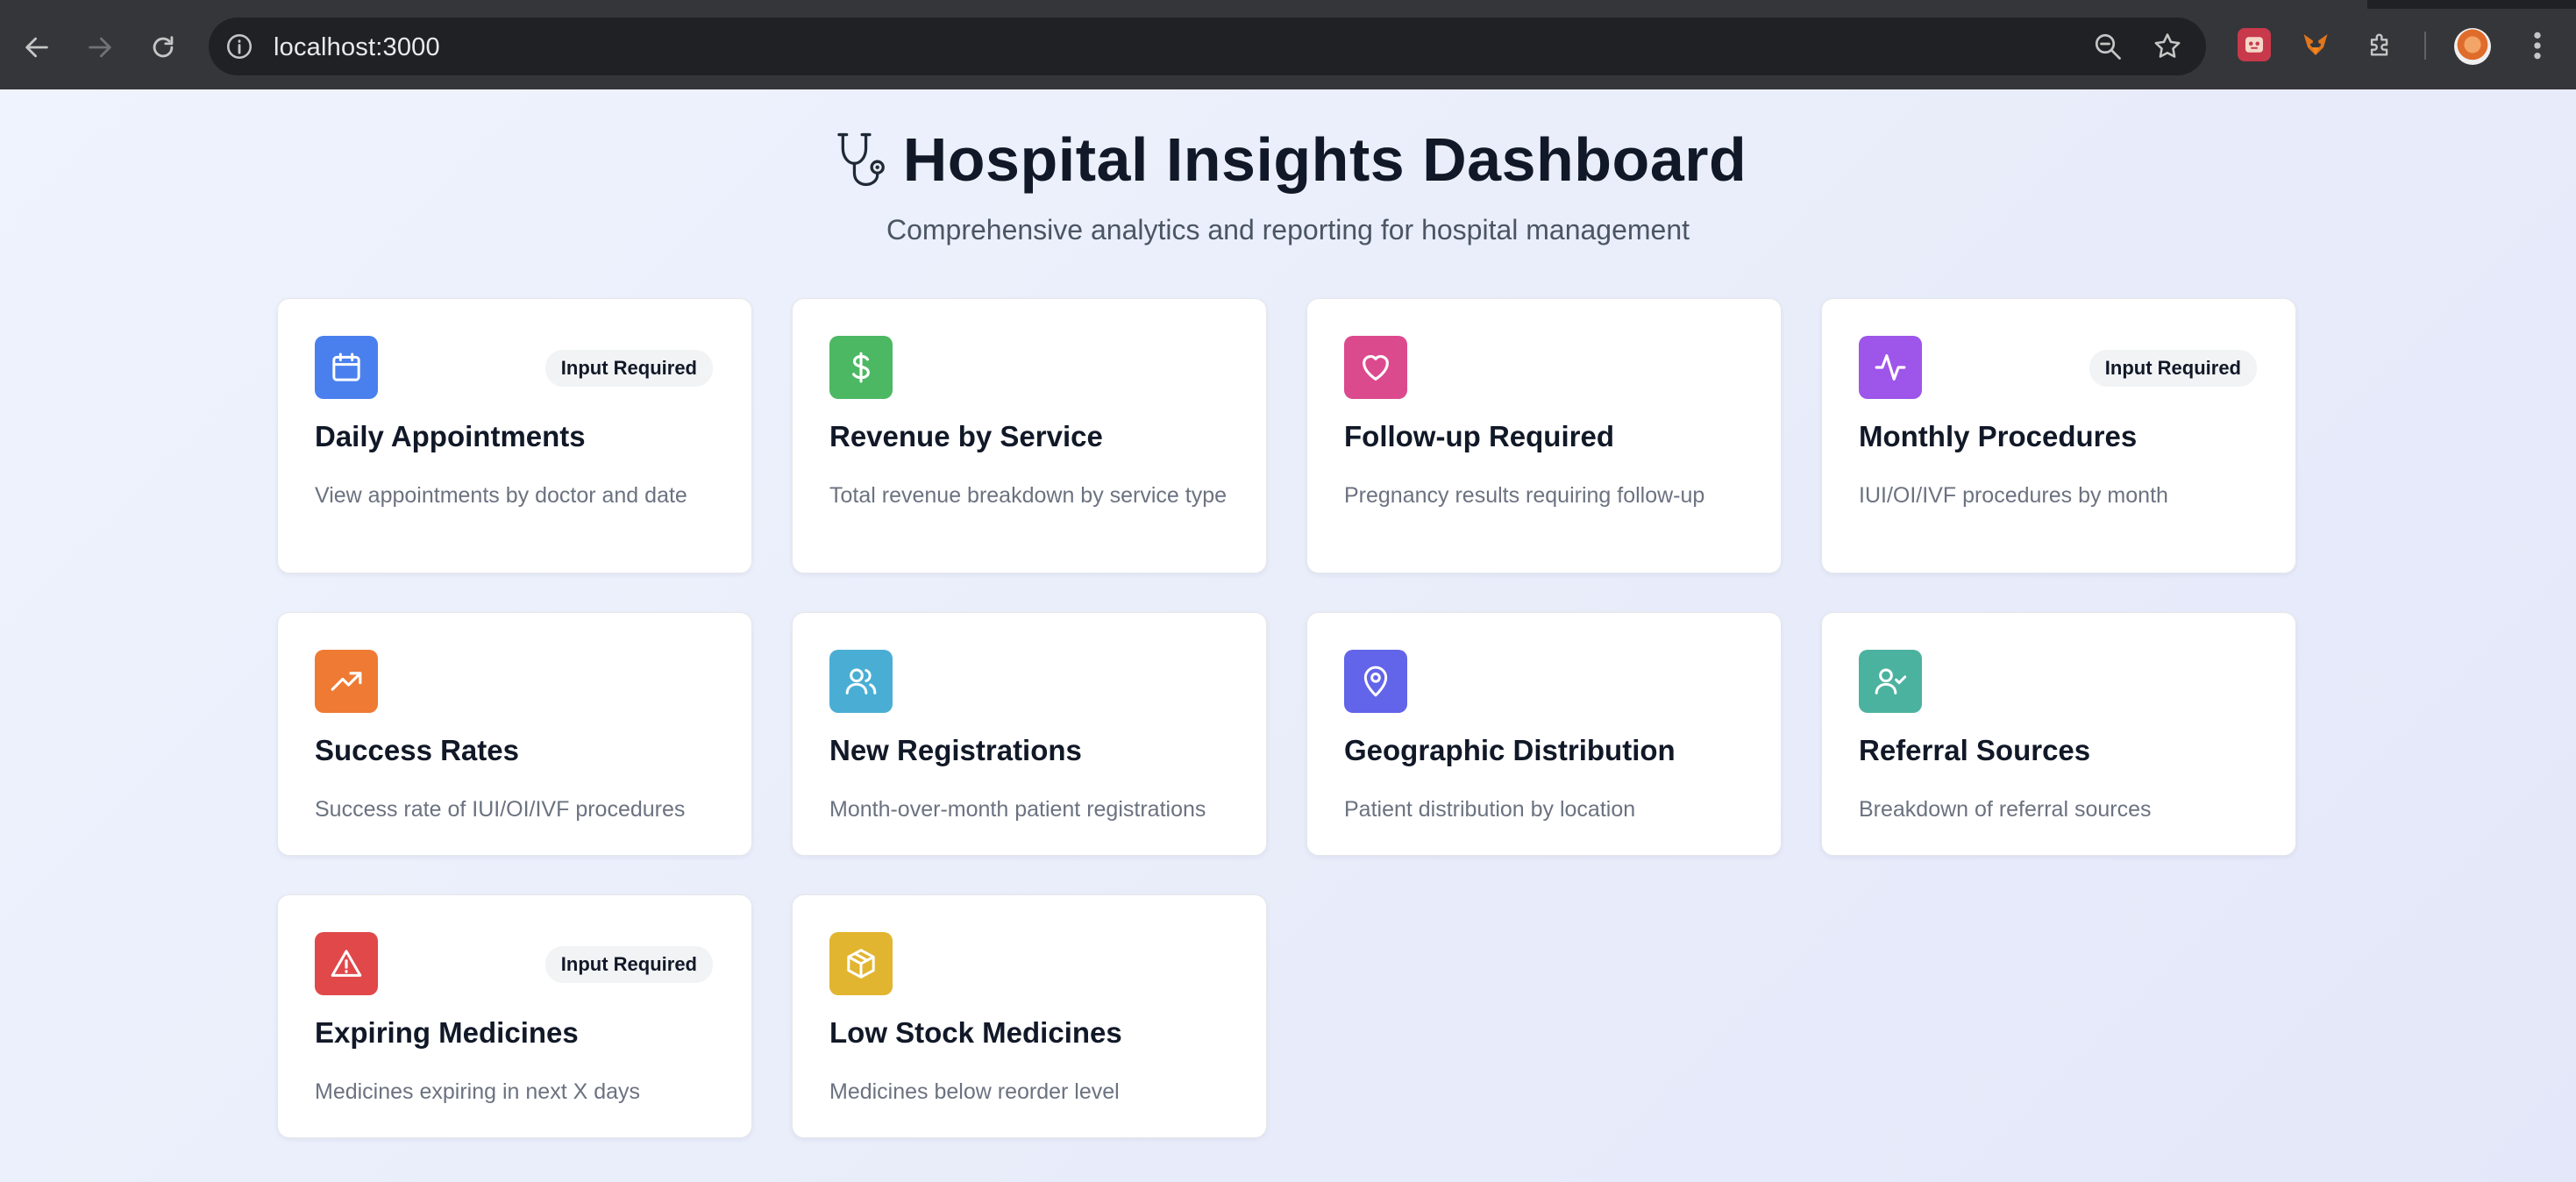  Describe the element at coordinates (1510, 750) in the screenshot. I see `card-title: Geographic Distribution` at that location.